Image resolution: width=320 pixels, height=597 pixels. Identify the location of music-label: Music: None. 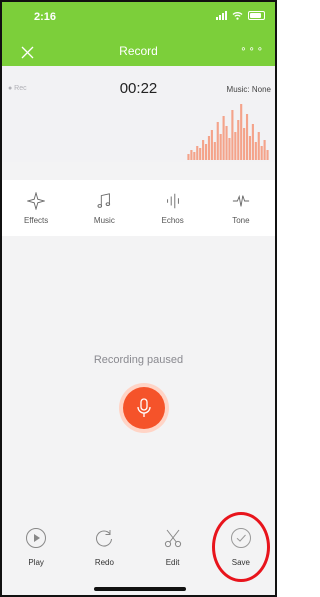
(248, 89).